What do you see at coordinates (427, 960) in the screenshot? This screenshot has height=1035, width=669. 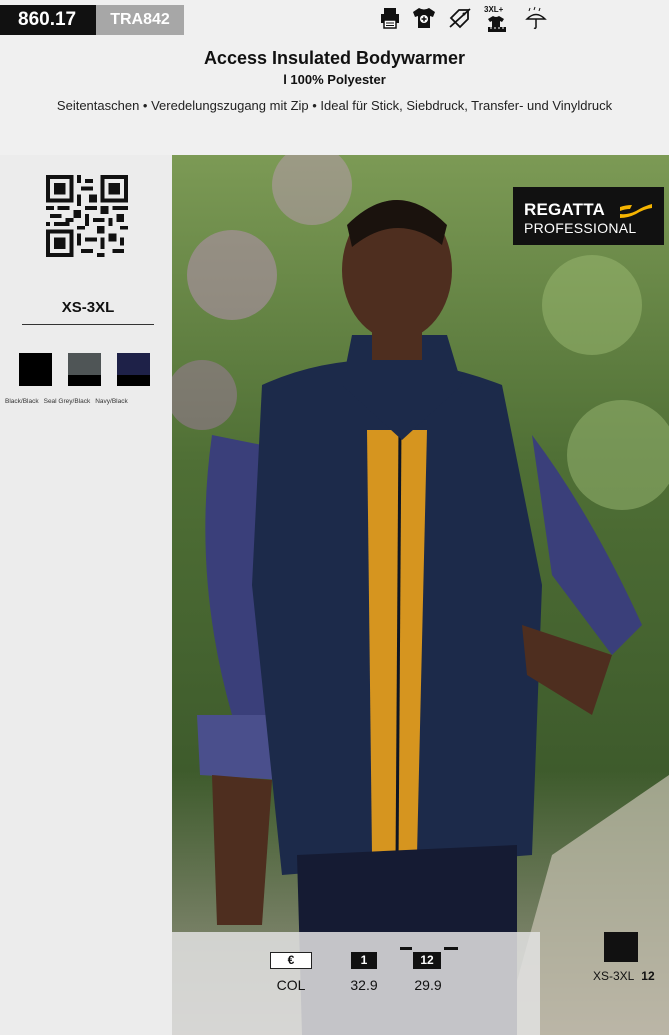 I see `qty-tier-2: 12` at bounding box center [427, 960].